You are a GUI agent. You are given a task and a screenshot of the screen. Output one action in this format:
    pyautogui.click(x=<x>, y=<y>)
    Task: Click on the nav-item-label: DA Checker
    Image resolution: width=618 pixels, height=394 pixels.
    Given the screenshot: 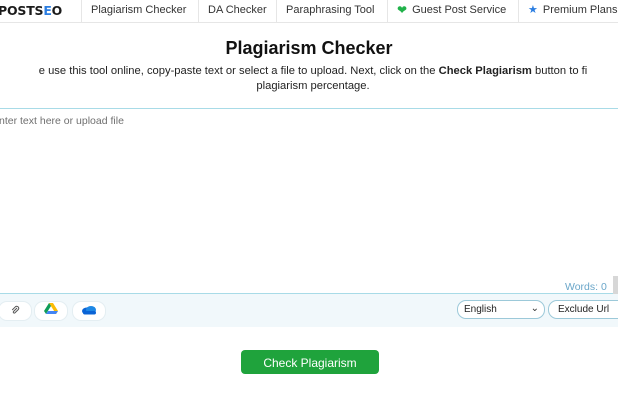 What is the action you would take?
    pyautogui.click(x=237, y=10)
    